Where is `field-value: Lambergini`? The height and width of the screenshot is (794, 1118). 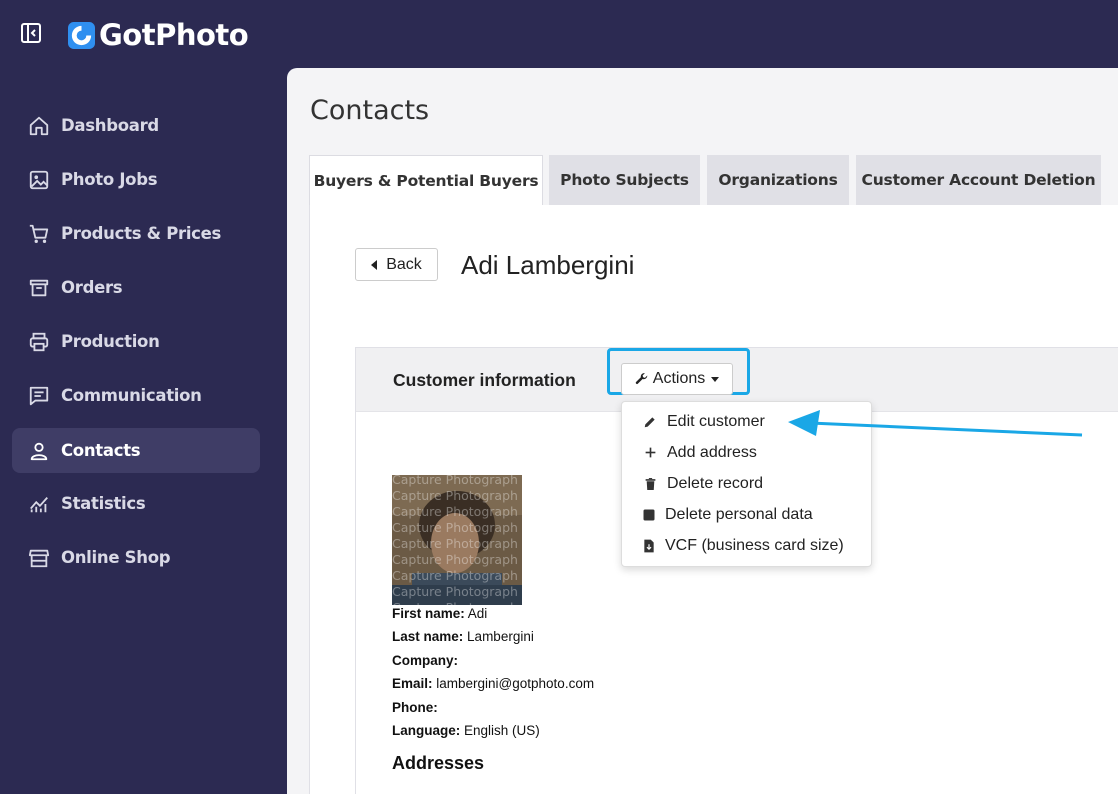
field-value: Lambergini is located at coordinates (500, 636).